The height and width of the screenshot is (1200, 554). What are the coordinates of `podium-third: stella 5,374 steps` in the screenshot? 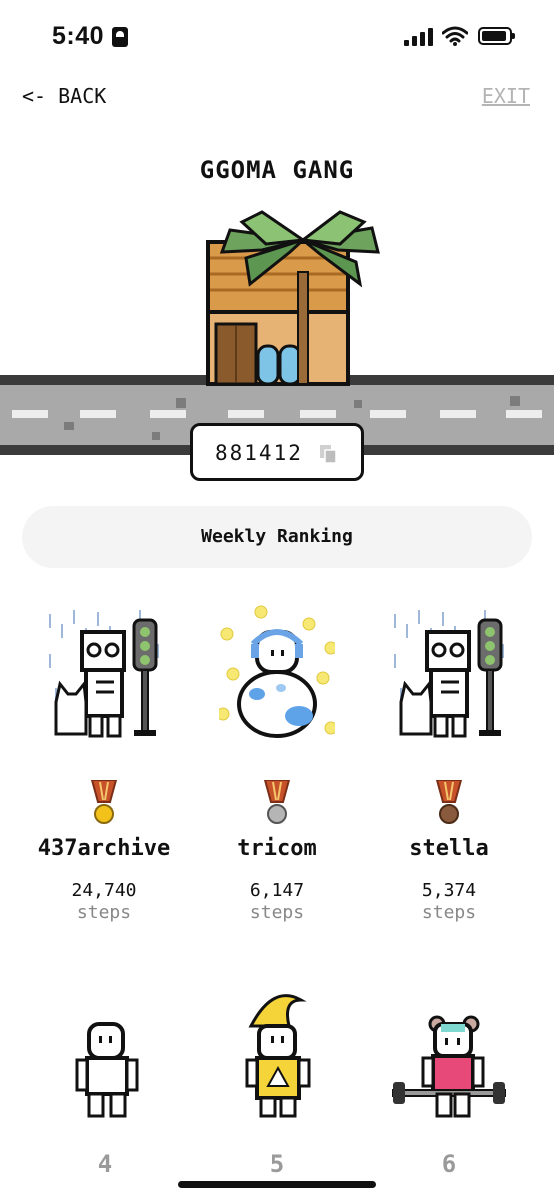 It's located at (449, 764).